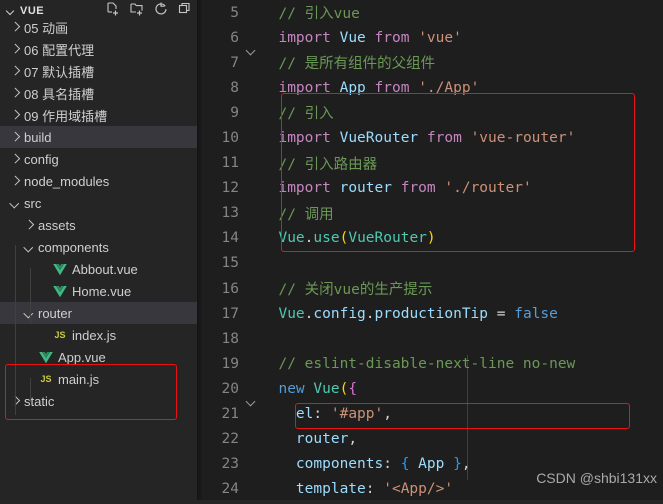 This screenshot has width=663, height=504. Describe the element at coordinates (427, 363) in the screenshot. I see `code-text: // eslint-disable-next-line no-new` at that location.